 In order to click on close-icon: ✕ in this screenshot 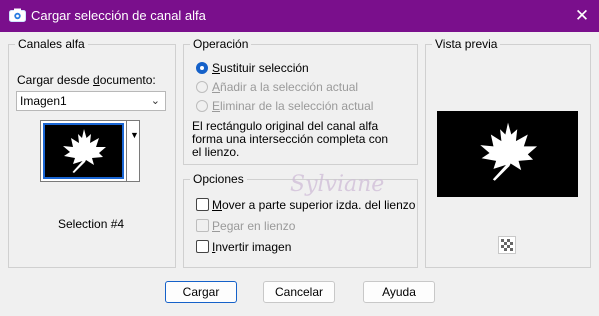, I will do `click(582, 15)`.